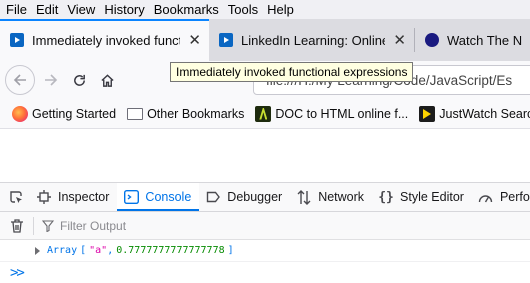 The height and width of the screenshot is (283, 530). I want to click on inspector-icon, so click(44, 197).